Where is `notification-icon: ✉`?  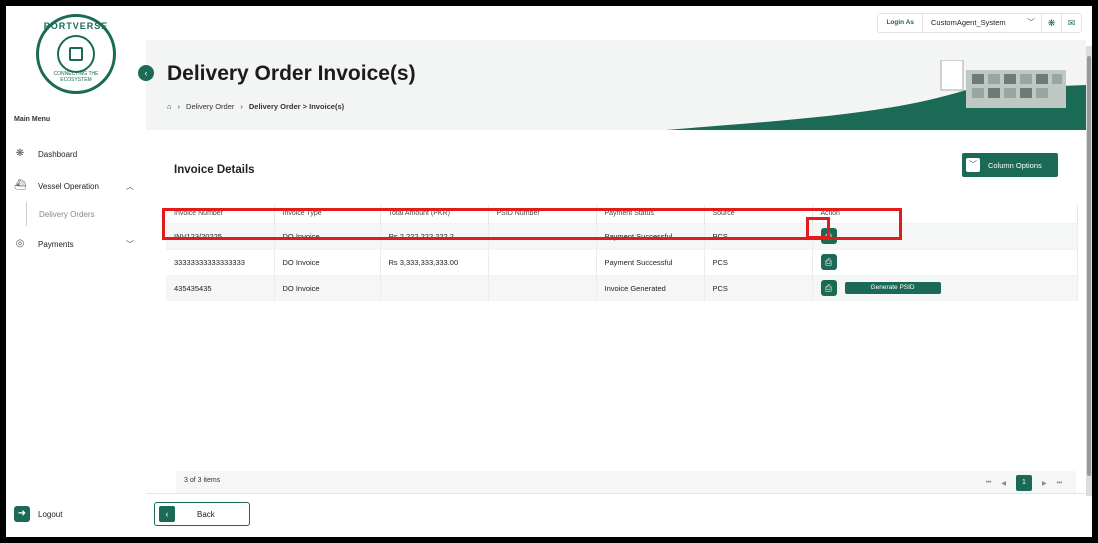
notification-icon: ✉ is located at coordinates (1071, 23).